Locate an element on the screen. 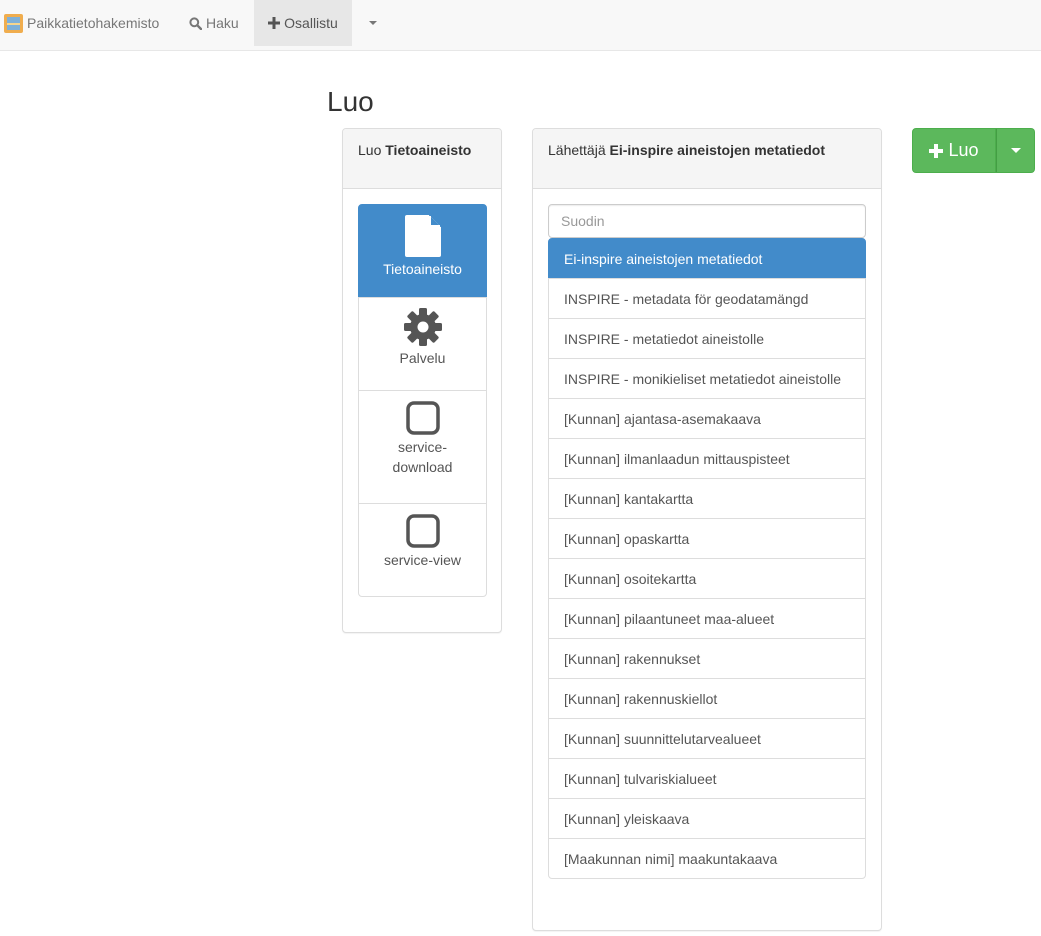 This screenshot has height=936, width=1041. create-button-group: Luo is located at coordinates (973, 150).